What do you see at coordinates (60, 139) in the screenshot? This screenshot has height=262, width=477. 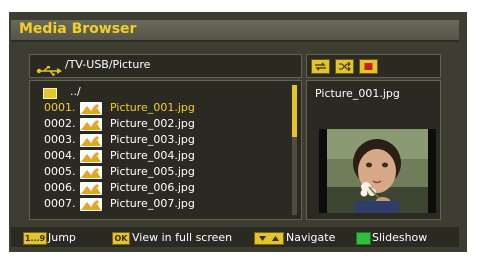 I see `item-number: 0003.` at bounding box center [60, 139].